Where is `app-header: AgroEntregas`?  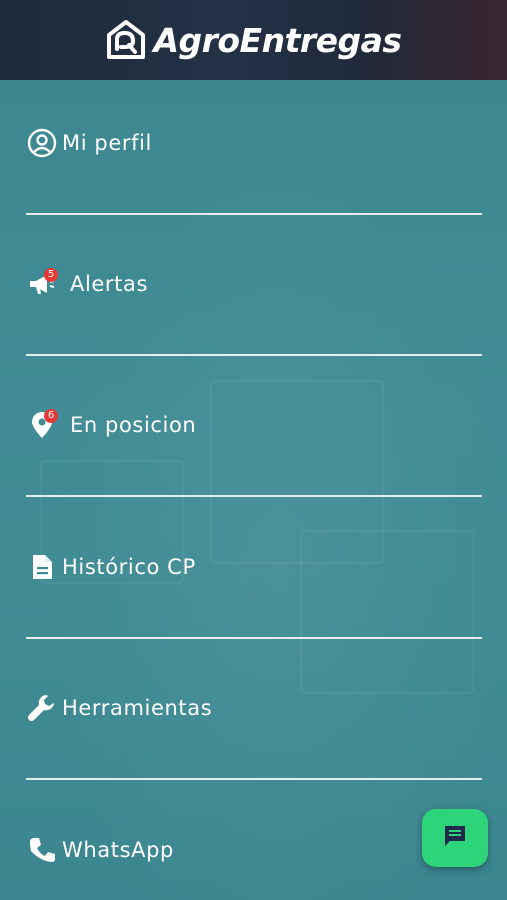
app-header: AgroEntregas is located at coordinates (253, 40).